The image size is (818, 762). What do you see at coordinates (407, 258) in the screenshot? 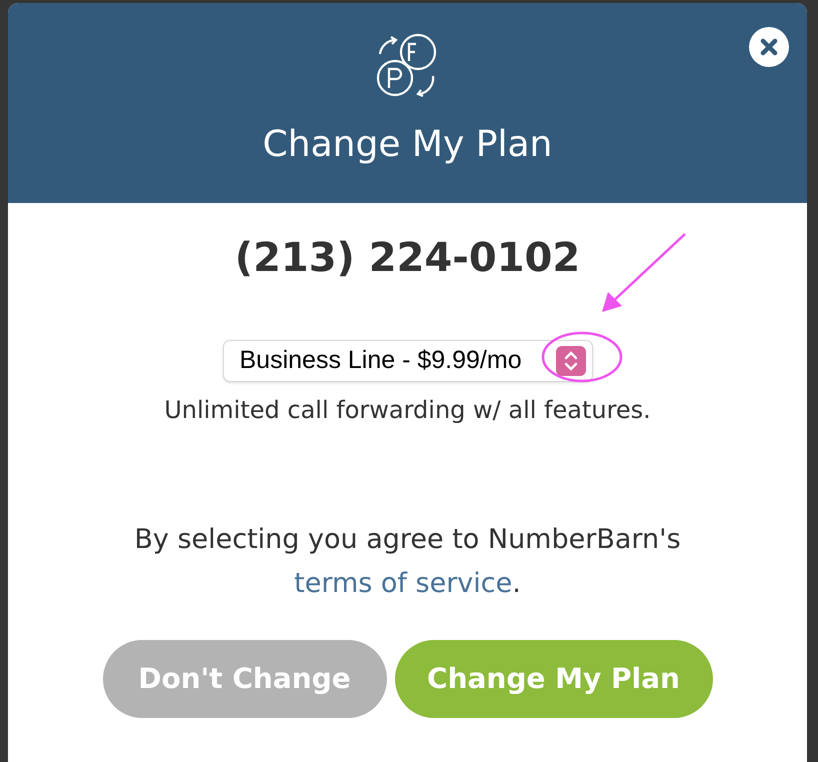
I see `phone-number: (213) 224-0102` at bounding box center [407, 258].